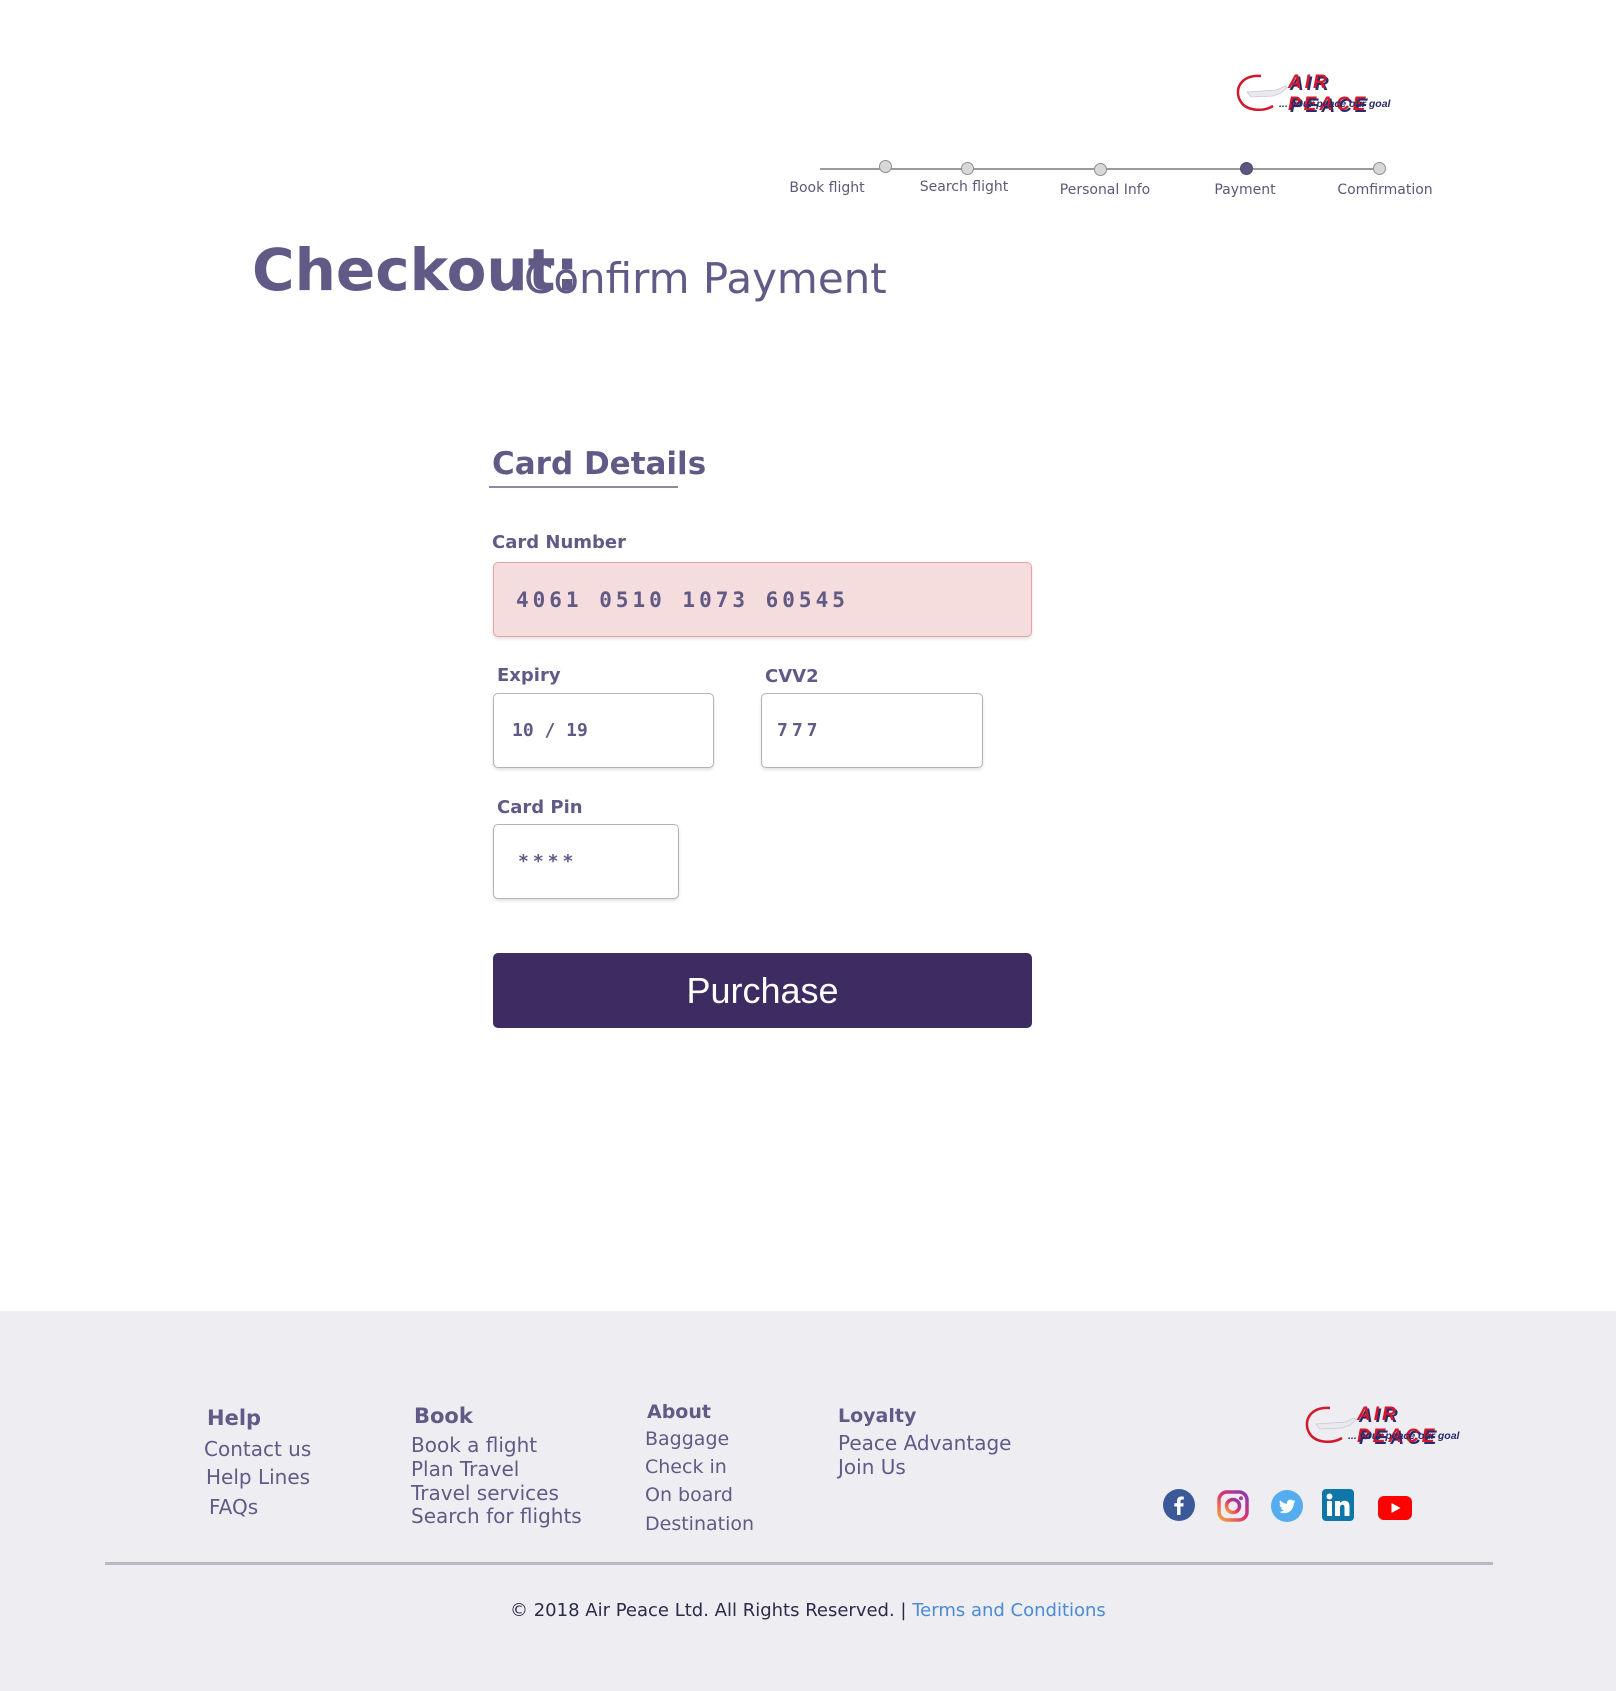 Image resolution: width=1616 pixels, height=1691 pixels. What do you see at coordinates (1335, 104) in the screenshot?
I see `logo-tagline: ... your peace our goal` at bounding box center [1335, 104].